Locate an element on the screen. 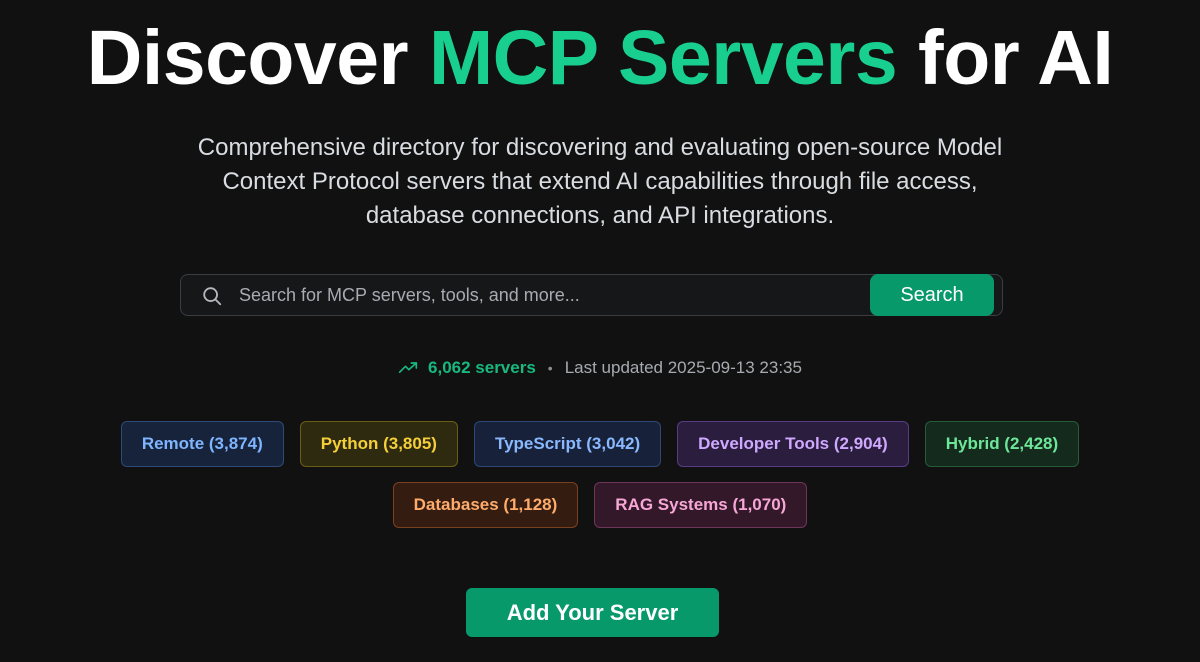 Image resolution: width=1200 pixels, height=662 pixels. tag-rag-systems: RAG Systems (1,070) is located at coordinates (701, 505).